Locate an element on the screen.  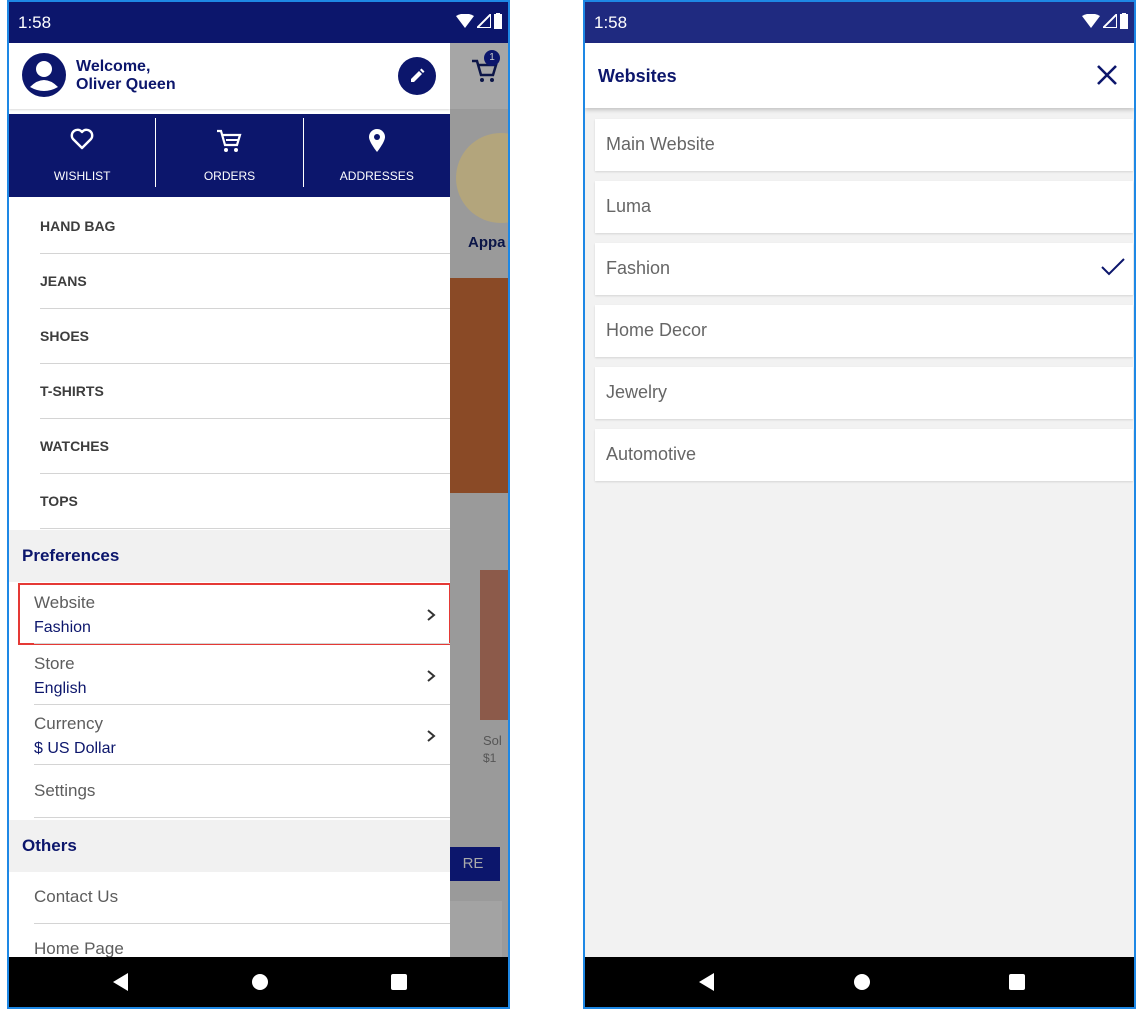
edit-profile-button is located at coordinates (417, 76).